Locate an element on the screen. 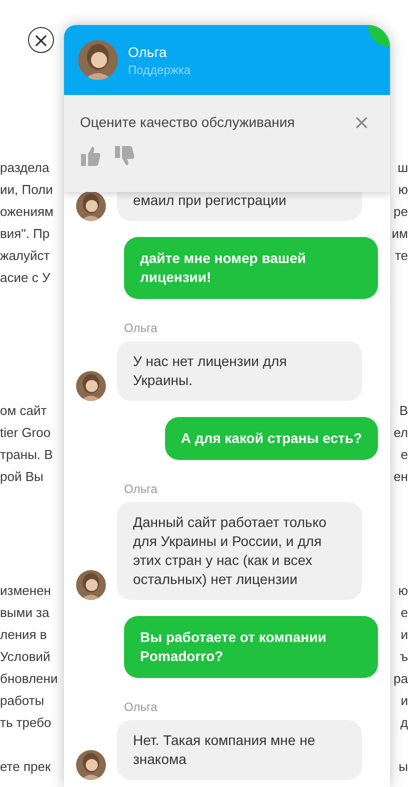  thumbs-up-icon is located at coordinates (91, 156).